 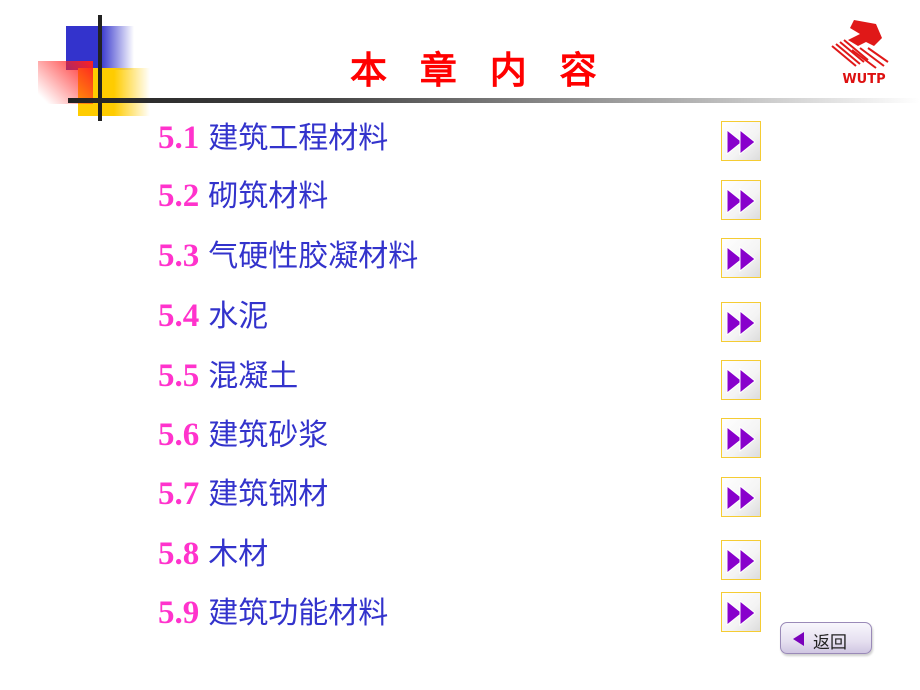 I want to click on chapter-item: 5.1 建筑工程材料, so click(x=273, y=138).